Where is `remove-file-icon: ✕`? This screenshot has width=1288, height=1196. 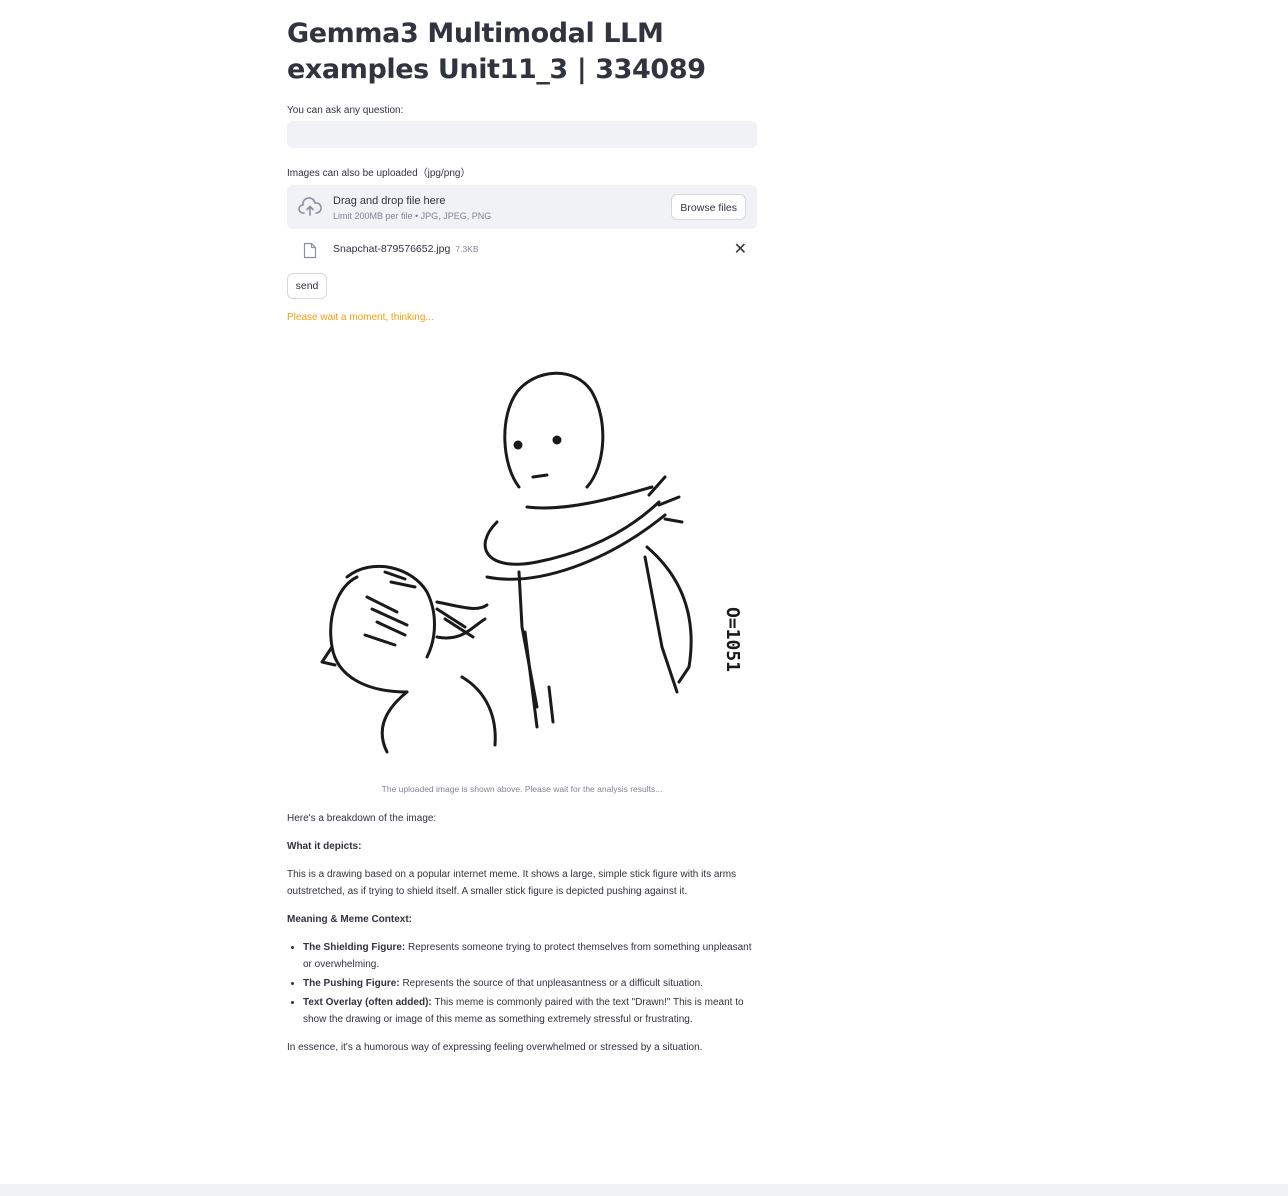
remove-file-icon: ✕ is located at coordinates (740, 250).